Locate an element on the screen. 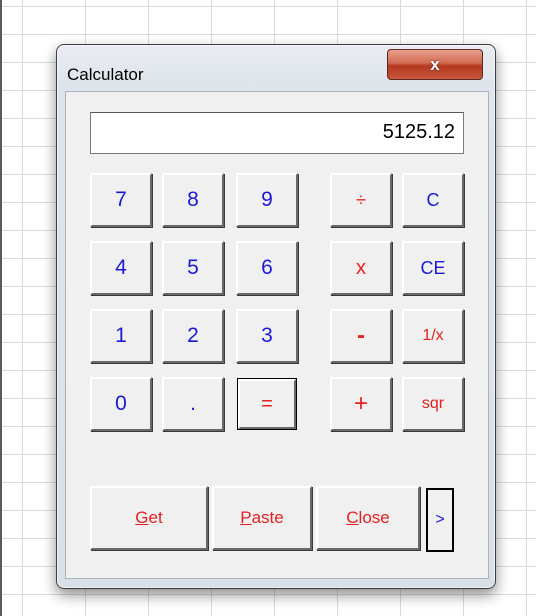 Image resolution: width=536 pixels, height=616 pixels. close-button-label: Close is located at coordinates (368, 517).